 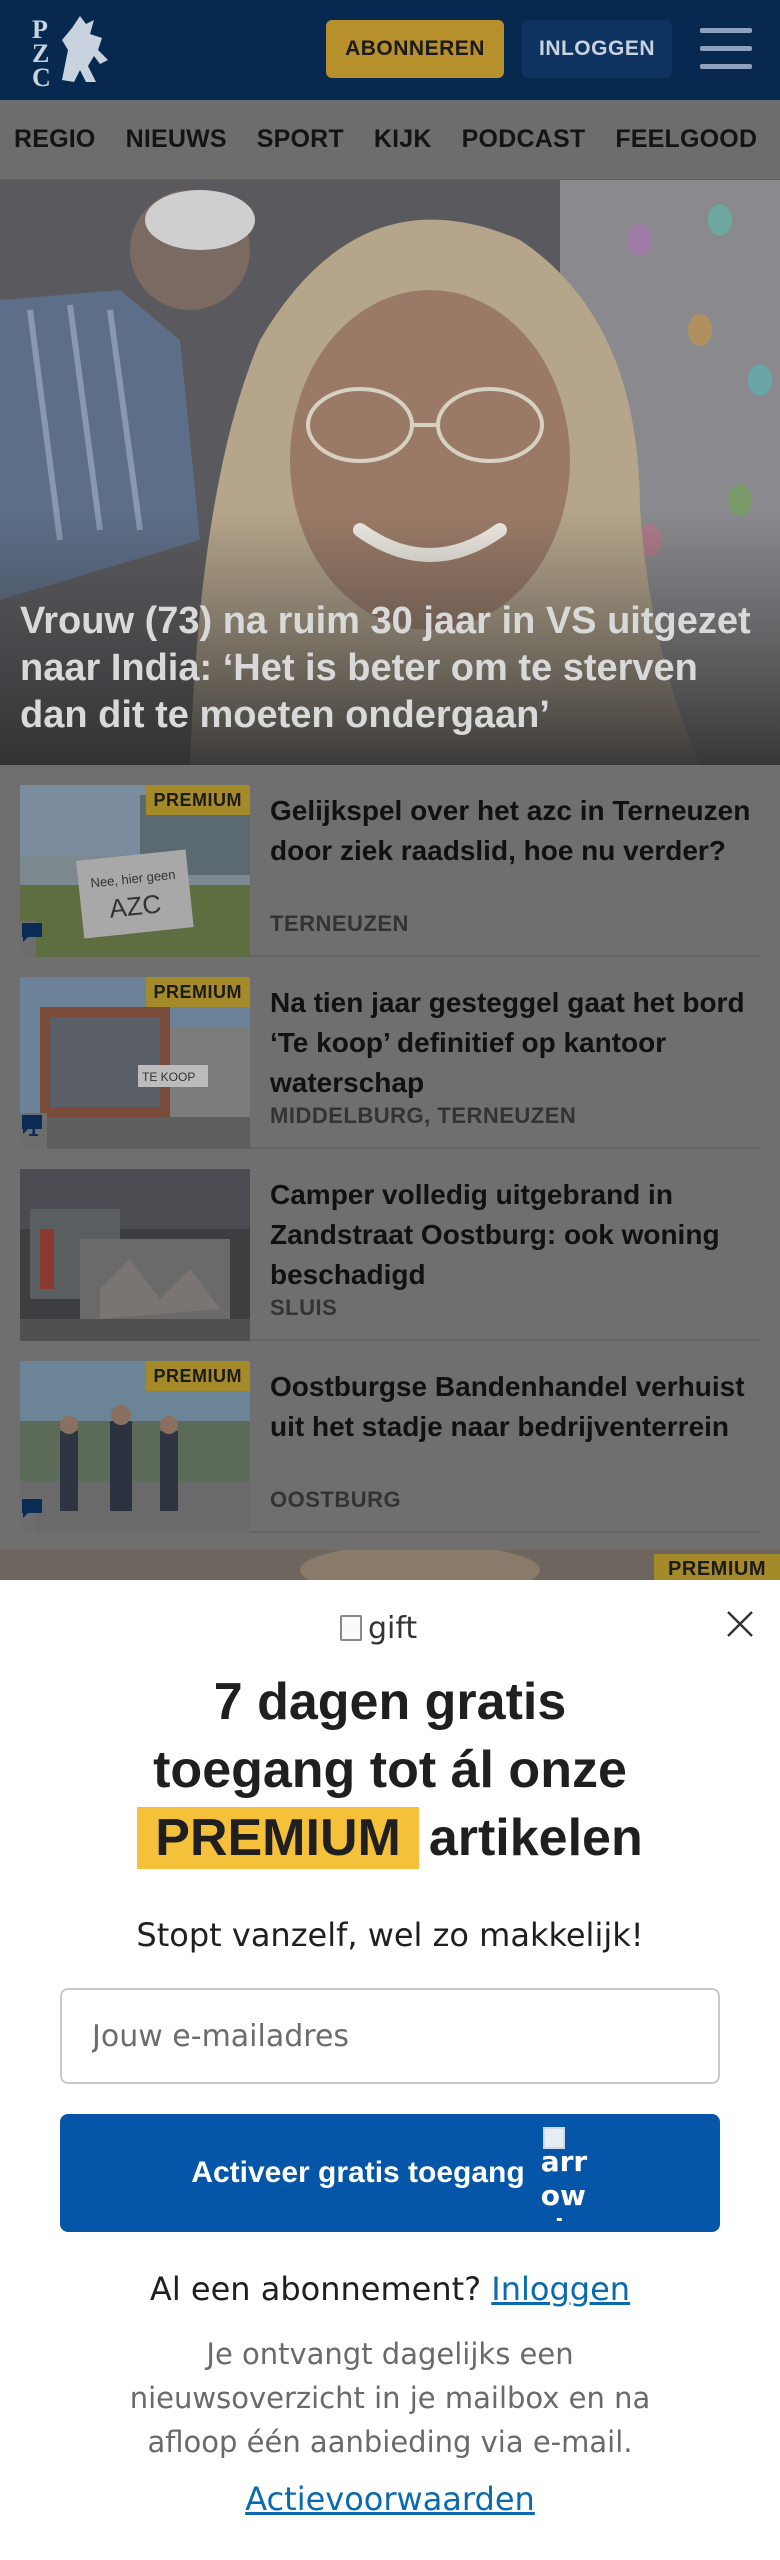 I want to click on gift-icon: gift, so click(x=378, y=1628).